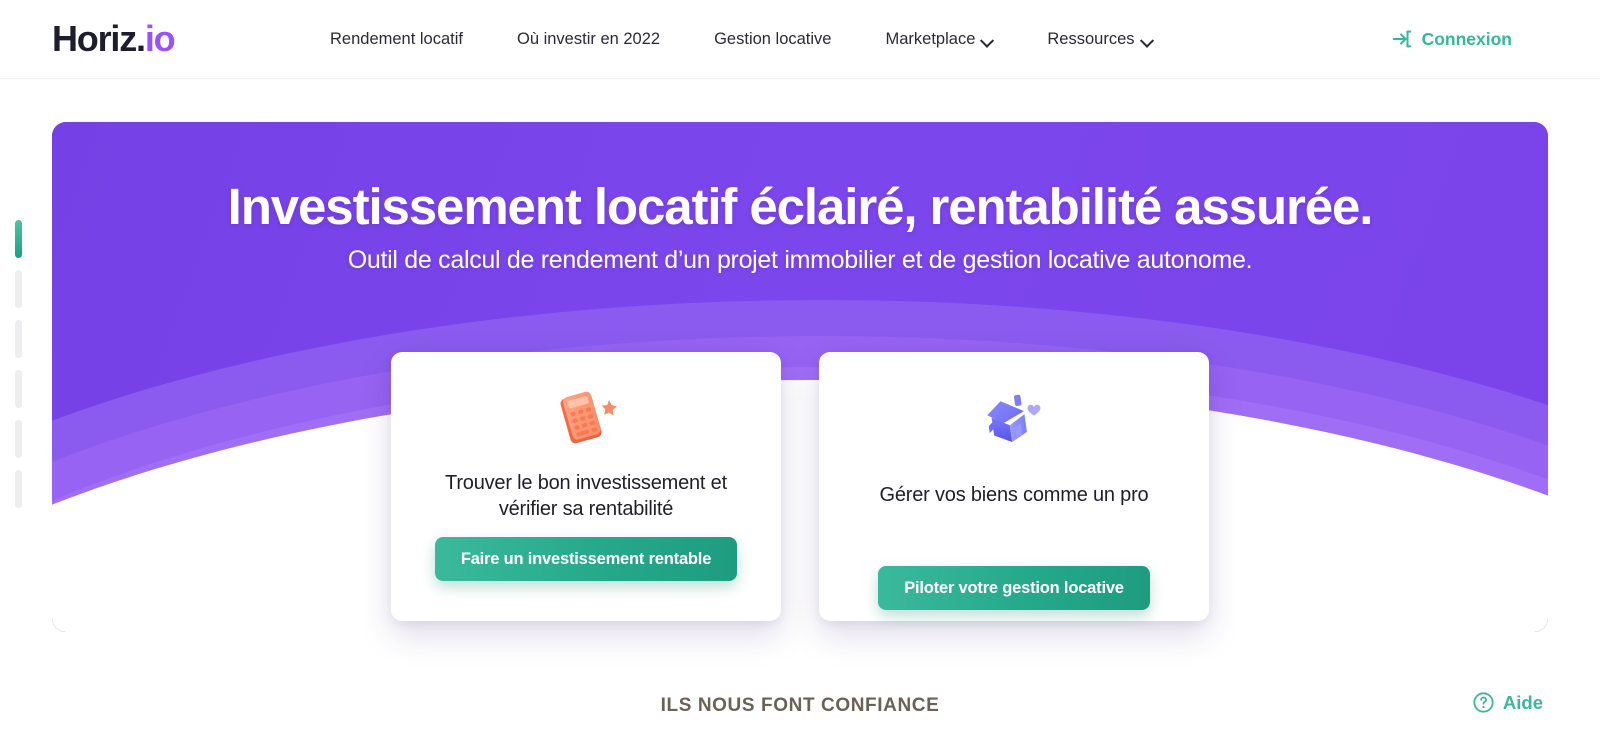 This screenshot has width=1600, height=746. I want to click on heart-icon, so click(1034, 410).